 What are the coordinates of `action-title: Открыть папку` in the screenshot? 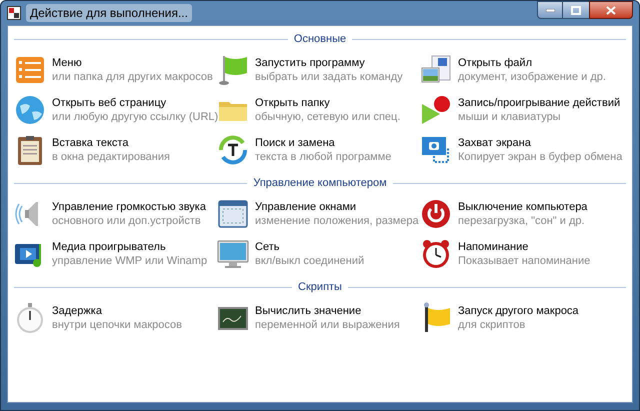 It's located at (293, 103).